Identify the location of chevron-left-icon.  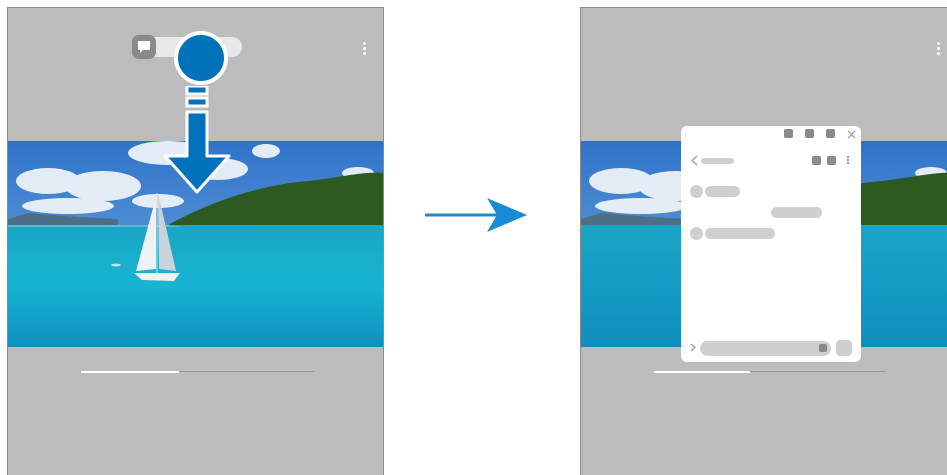
(694, 160).